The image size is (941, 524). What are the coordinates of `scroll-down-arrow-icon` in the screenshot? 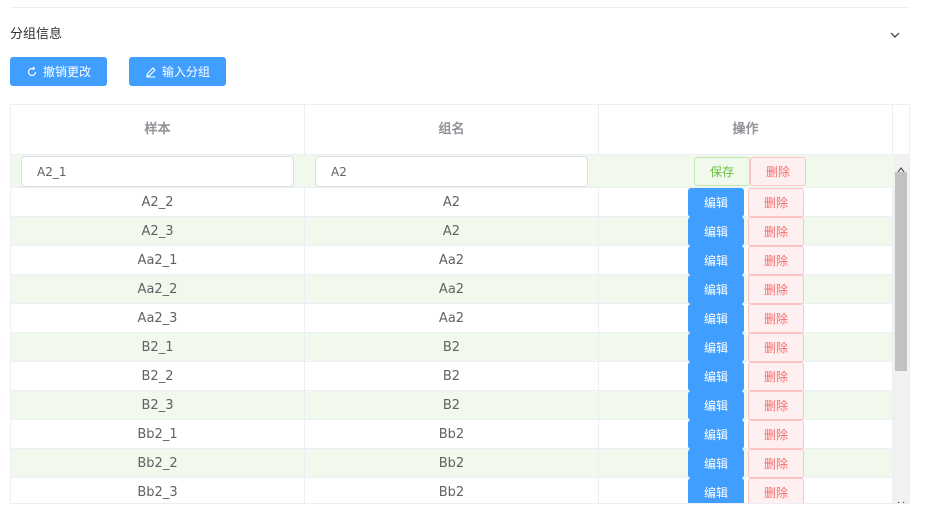 It's located at (901, 498).